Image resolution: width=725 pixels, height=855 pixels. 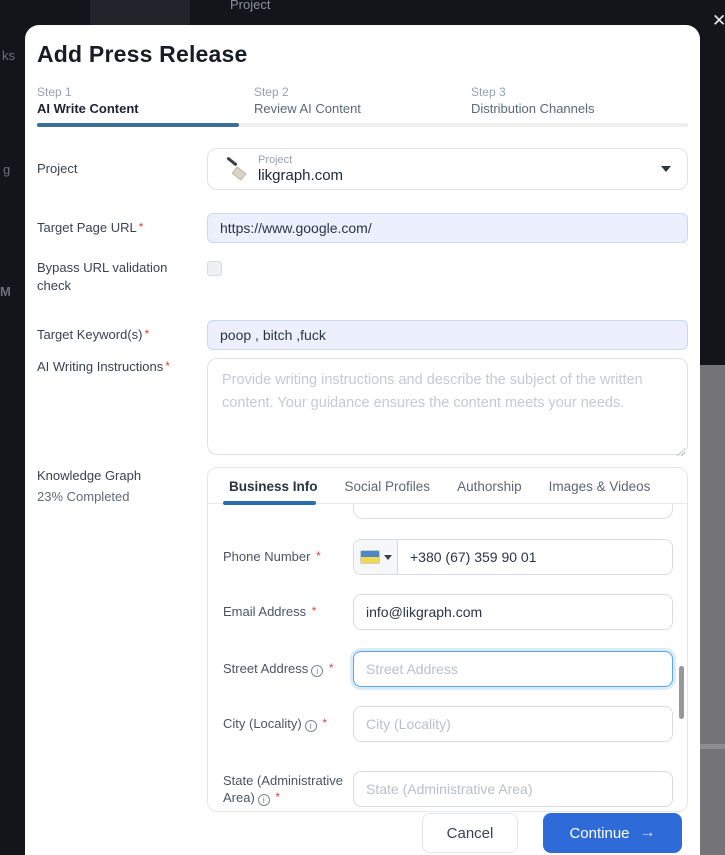 What do you see at coordinates (532, 108) in the screenshot?
I see `step-label: Distribution Channels` at bounding box center [532, 108].